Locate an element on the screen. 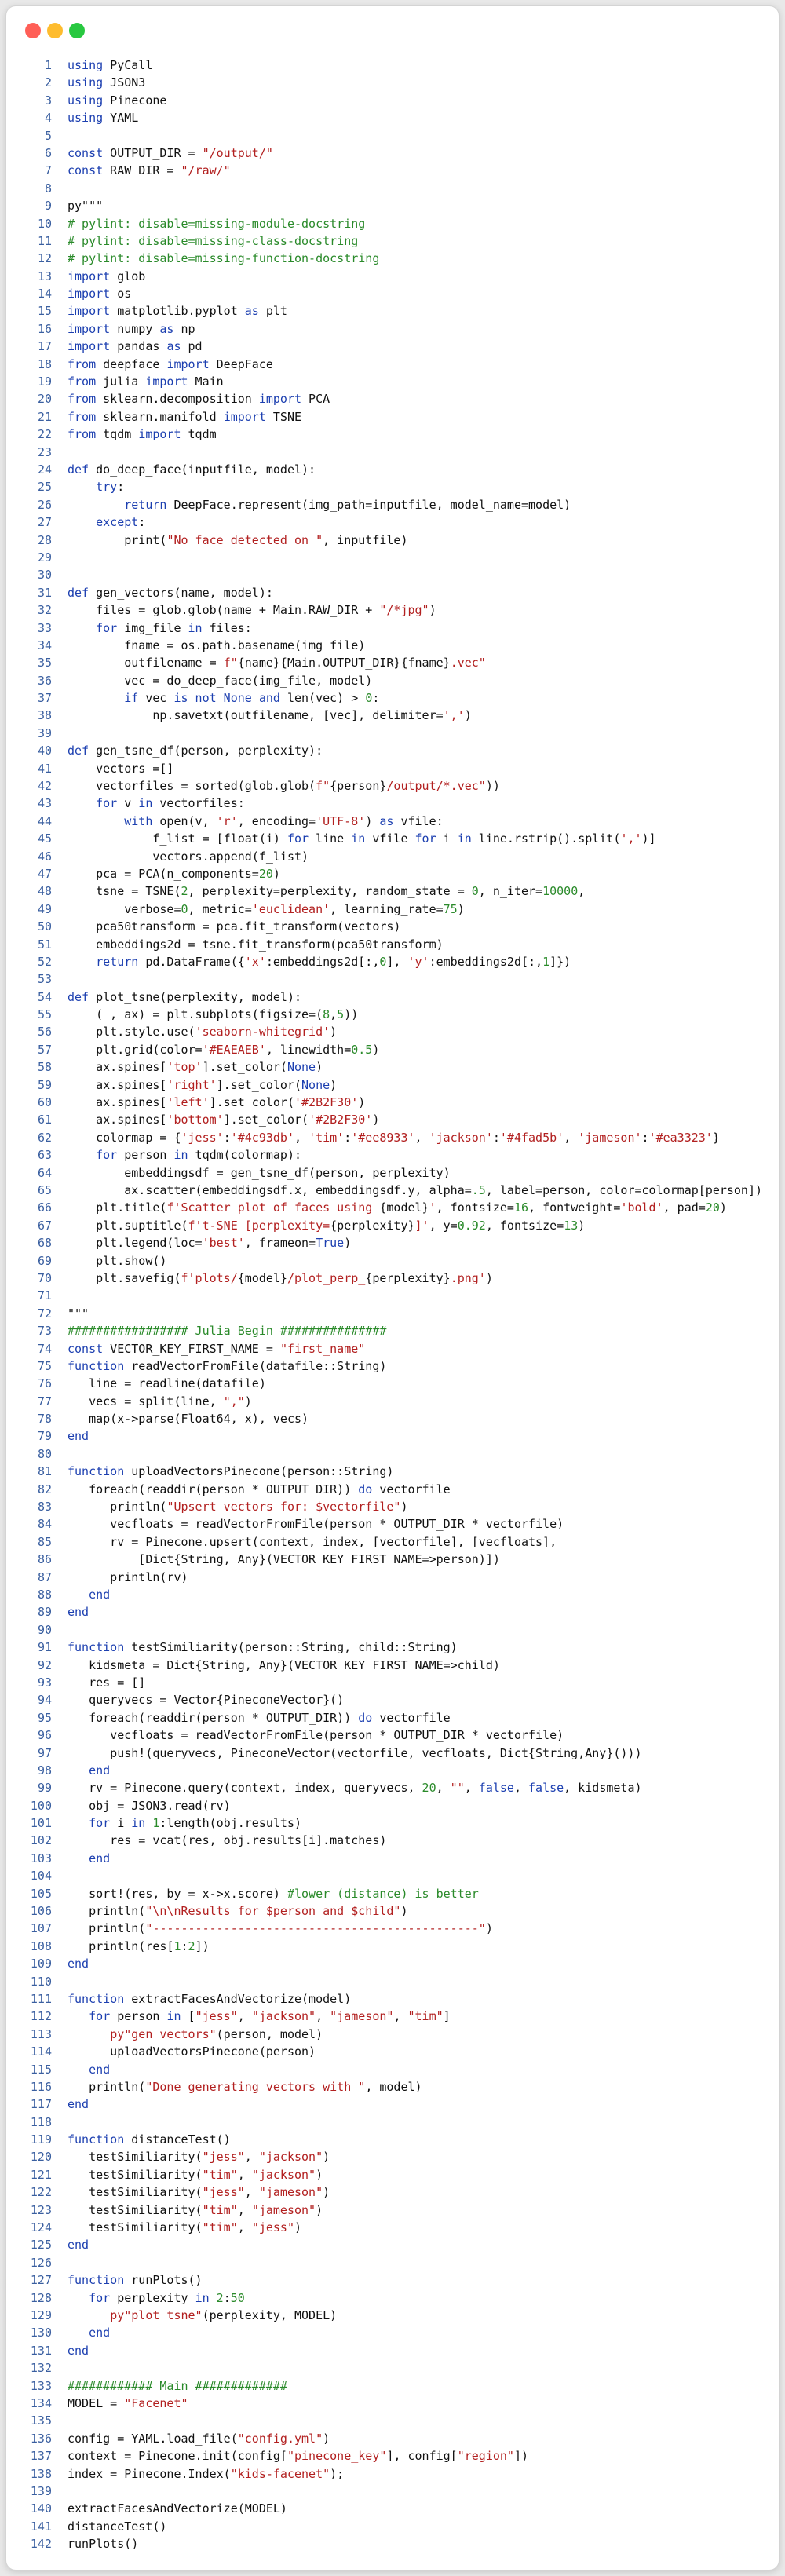 This screenshot has height=2576, width=785. line-number: 138 is located at coordinates (41, 2473).